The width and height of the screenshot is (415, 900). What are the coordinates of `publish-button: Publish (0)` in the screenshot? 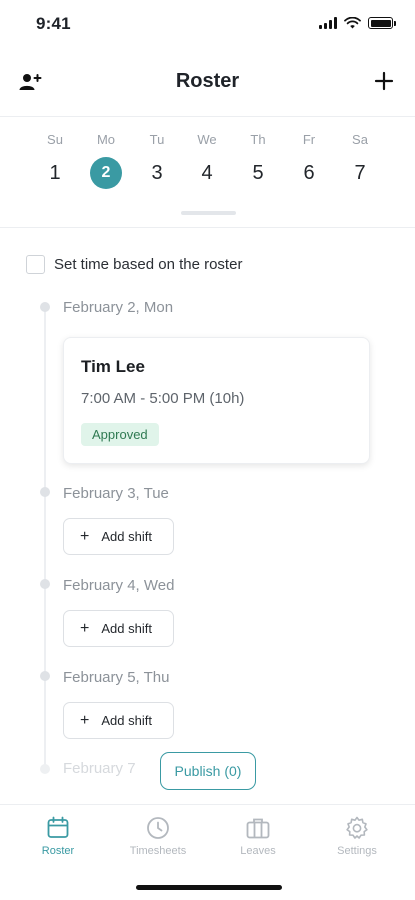 It's located at (208, 771).